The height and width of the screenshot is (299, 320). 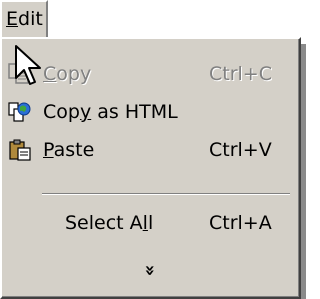 I want to click on menubar-edit-label: Edit, so click(x=24, y=19).